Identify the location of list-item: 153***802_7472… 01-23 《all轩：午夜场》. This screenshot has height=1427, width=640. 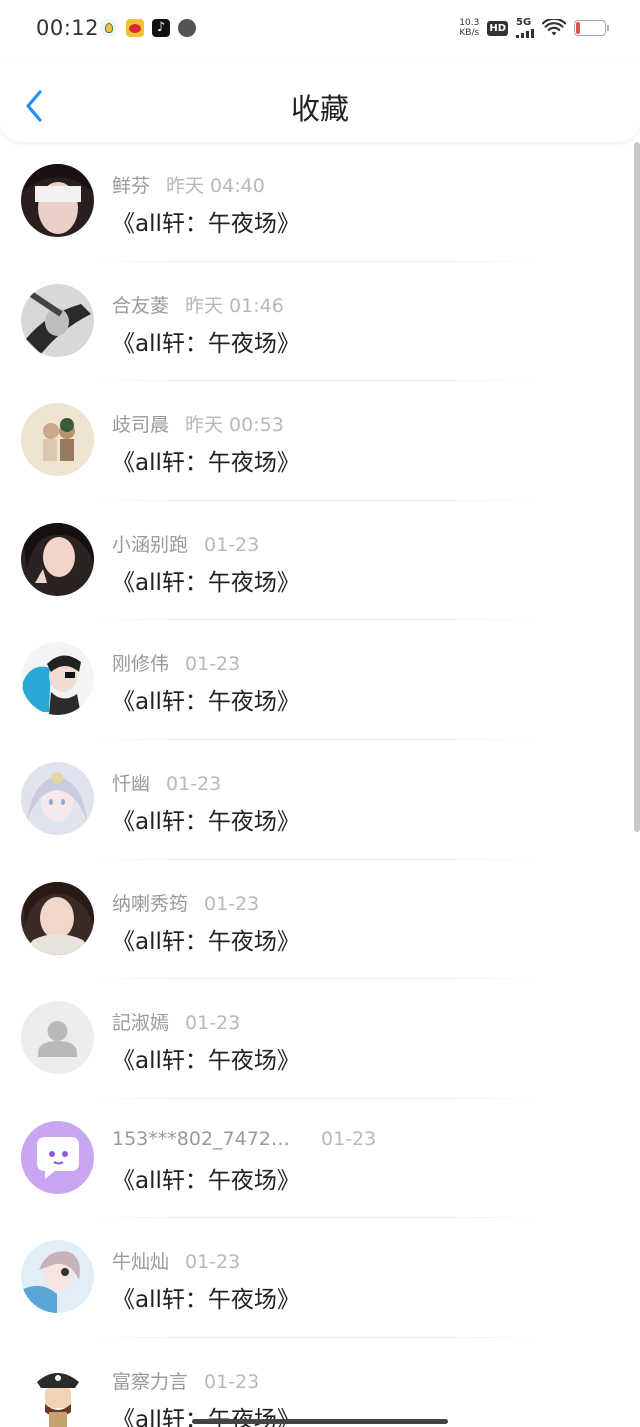
(320, 1159).